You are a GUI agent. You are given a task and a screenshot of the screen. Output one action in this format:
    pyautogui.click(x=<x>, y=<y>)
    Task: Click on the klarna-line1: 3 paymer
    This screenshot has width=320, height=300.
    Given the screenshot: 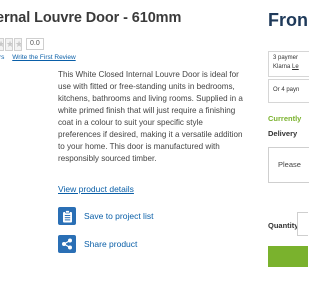 What is the action you would take?
    pyautogui.click(x=286, y=58)
    